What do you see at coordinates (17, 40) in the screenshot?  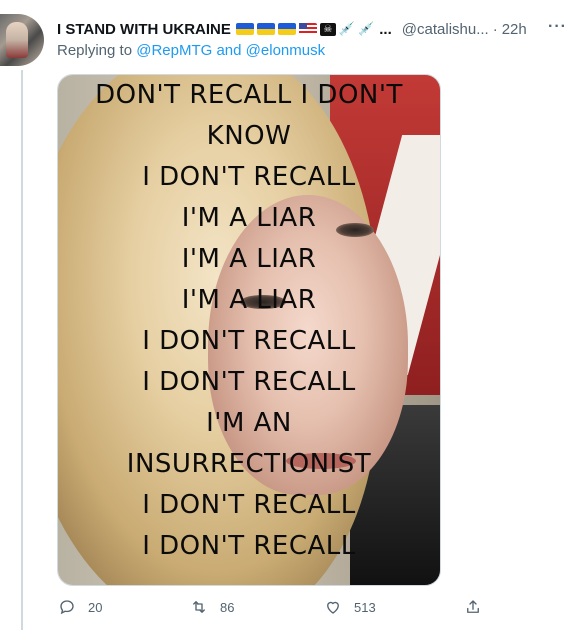 I see `avatar-figure` at bounding box center [17, 40].